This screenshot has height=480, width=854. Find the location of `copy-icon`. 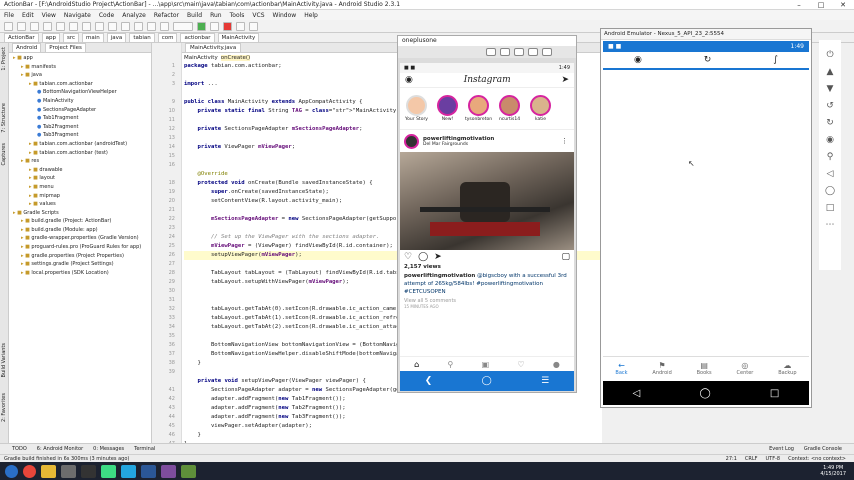

copy-icon is located at coordinates (86, 26).